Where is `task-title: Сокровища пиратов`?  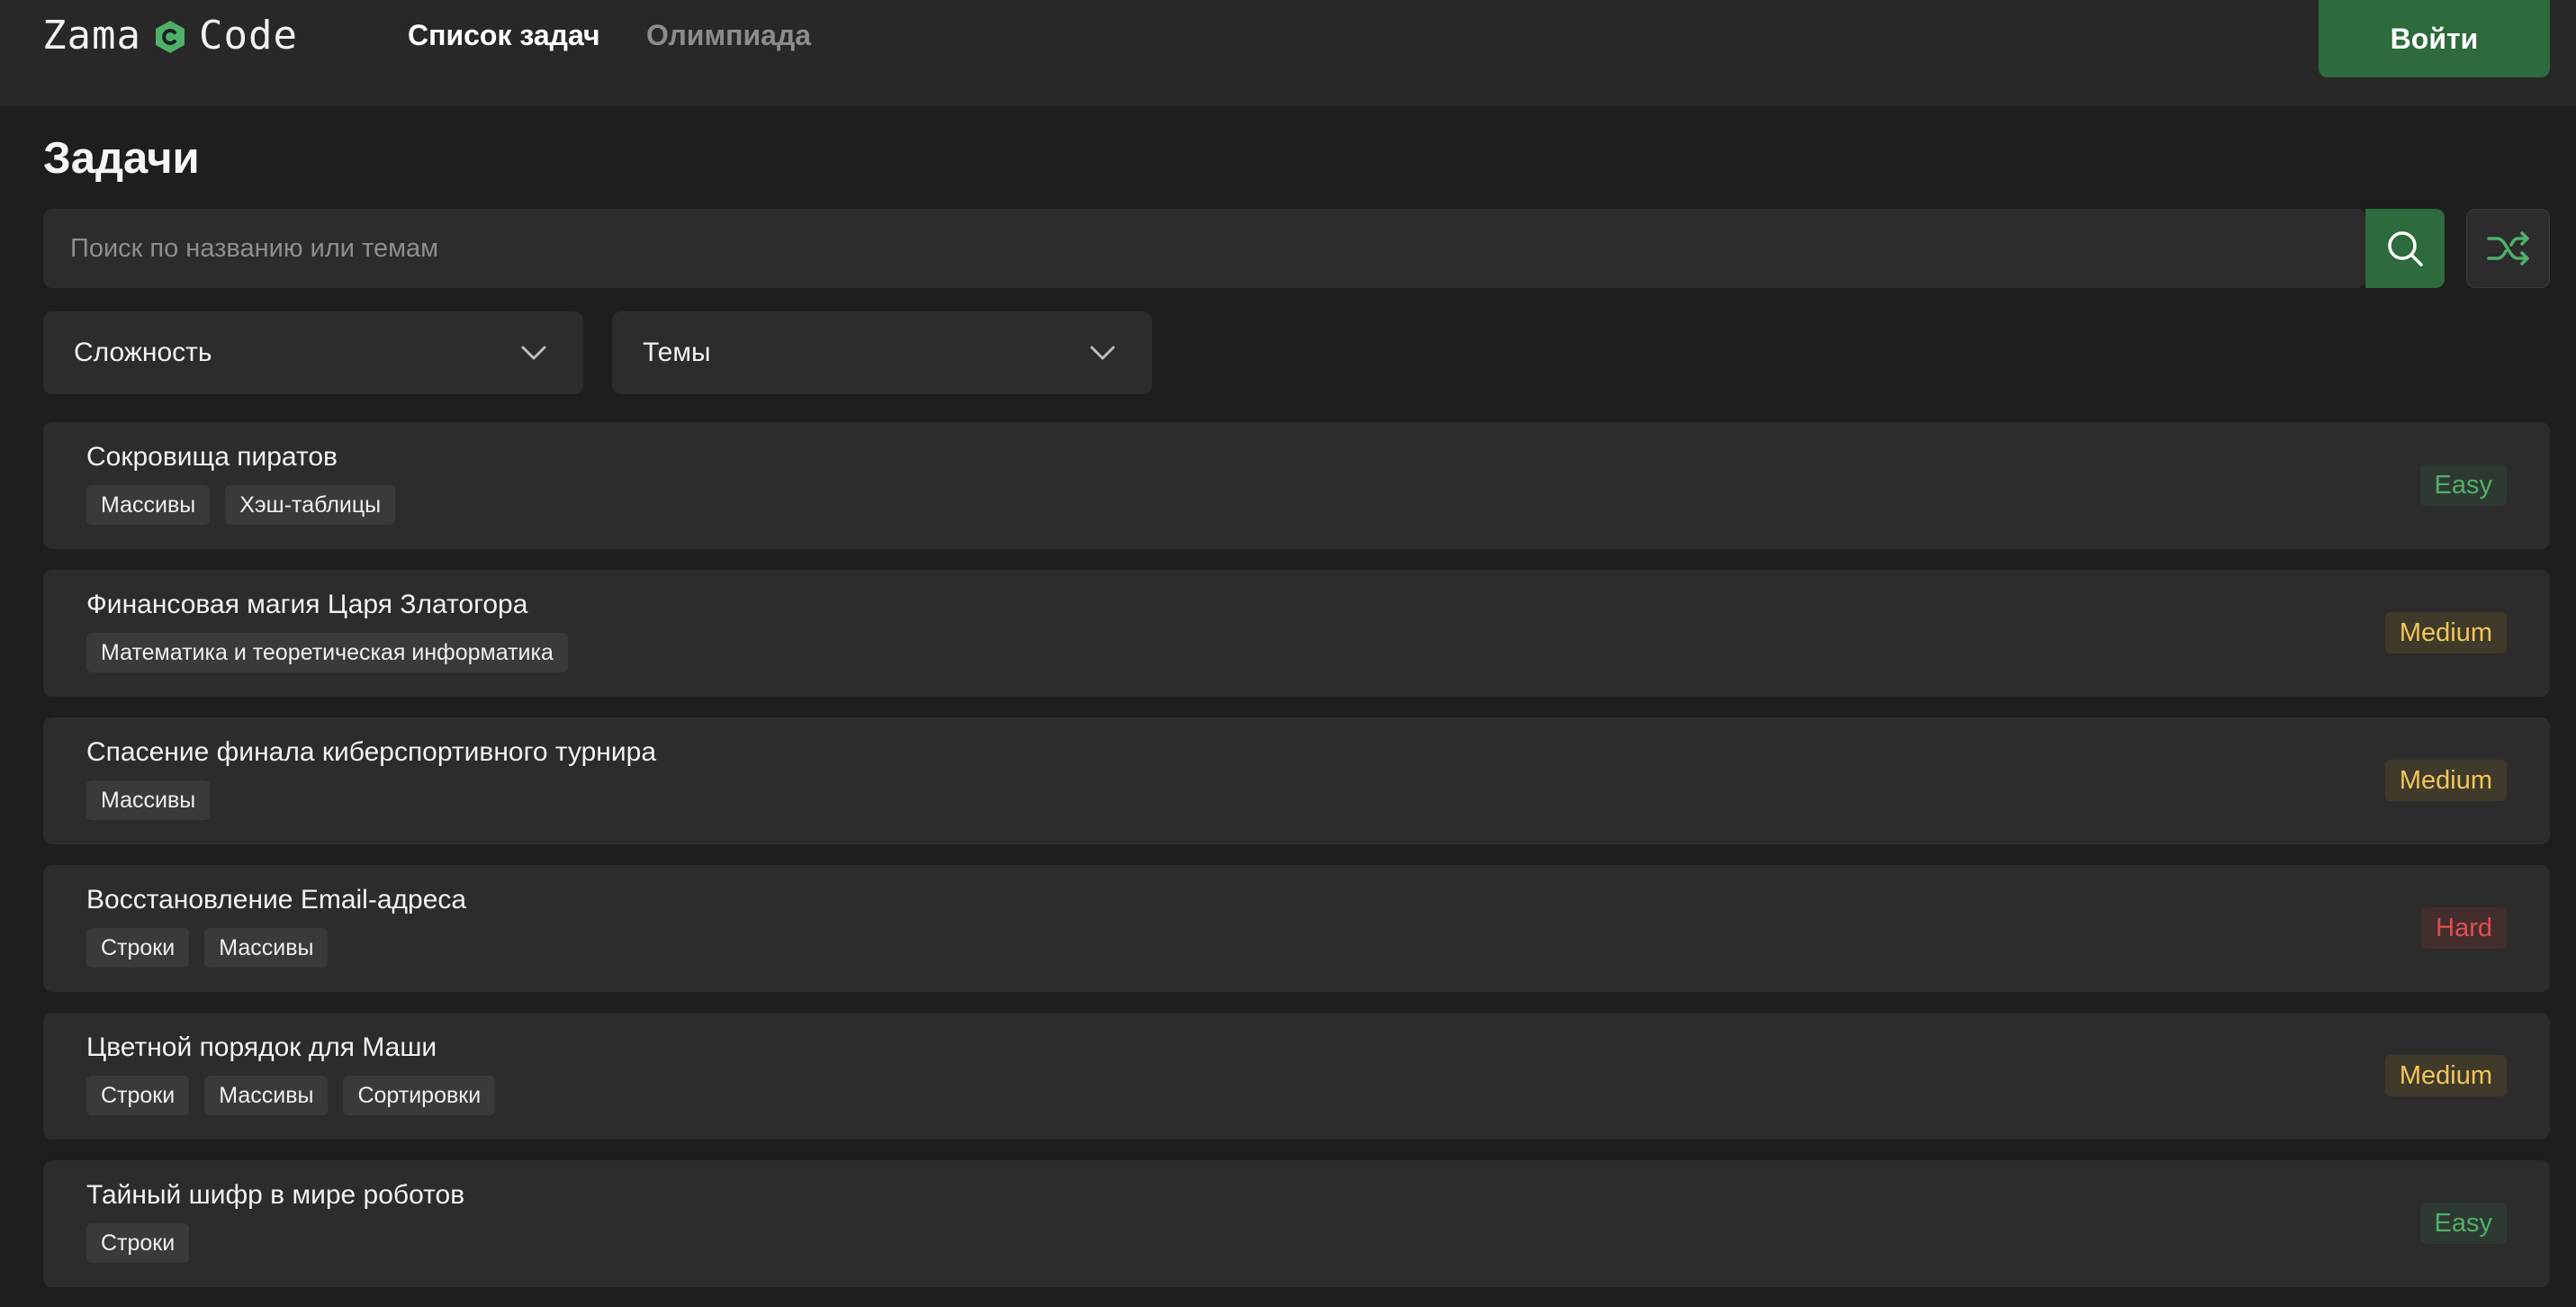 task-title: Сокровища пиратов is located at coordinates (212, 457).